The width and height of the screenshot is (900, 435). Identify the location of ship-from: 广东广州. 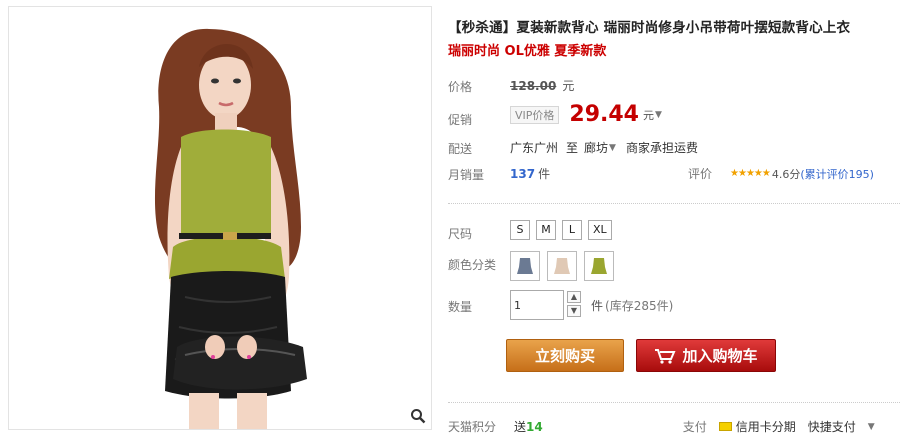
(534, 148).